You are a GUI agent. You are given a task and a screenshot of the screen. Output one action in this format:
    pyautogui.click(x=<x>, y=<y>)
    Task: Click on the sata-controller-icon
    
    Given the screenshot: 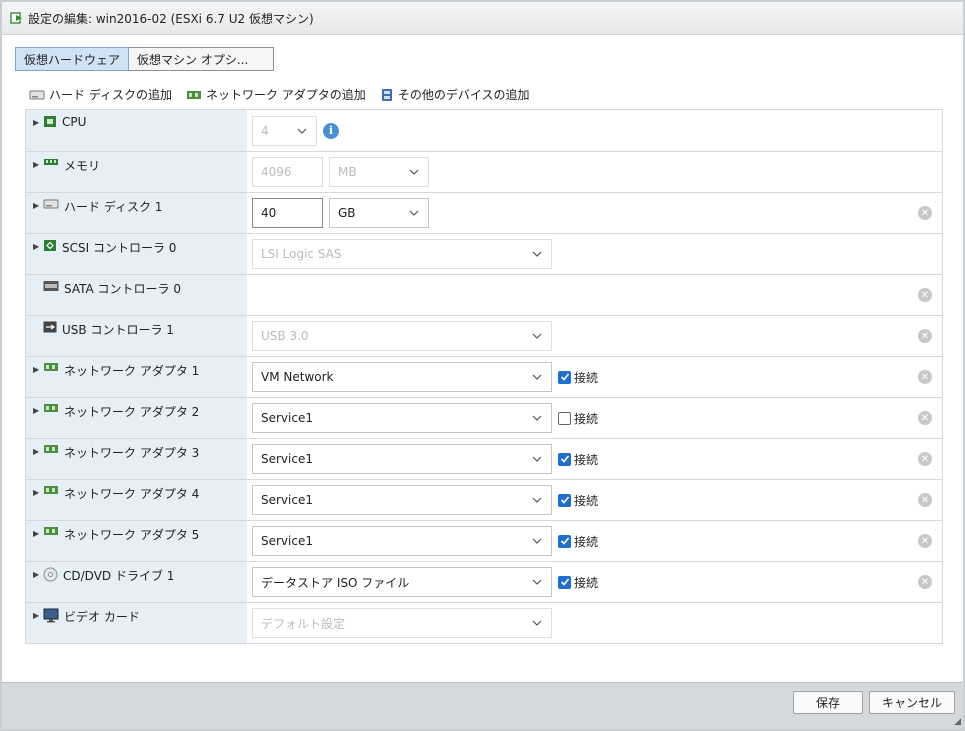 What is the action you would take?
    pyautogui.click(x=51, y=286)
    